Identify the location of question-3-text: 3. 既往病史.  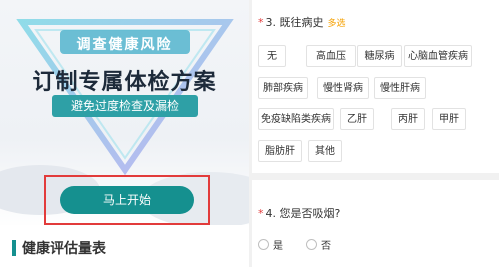
(294, 22).